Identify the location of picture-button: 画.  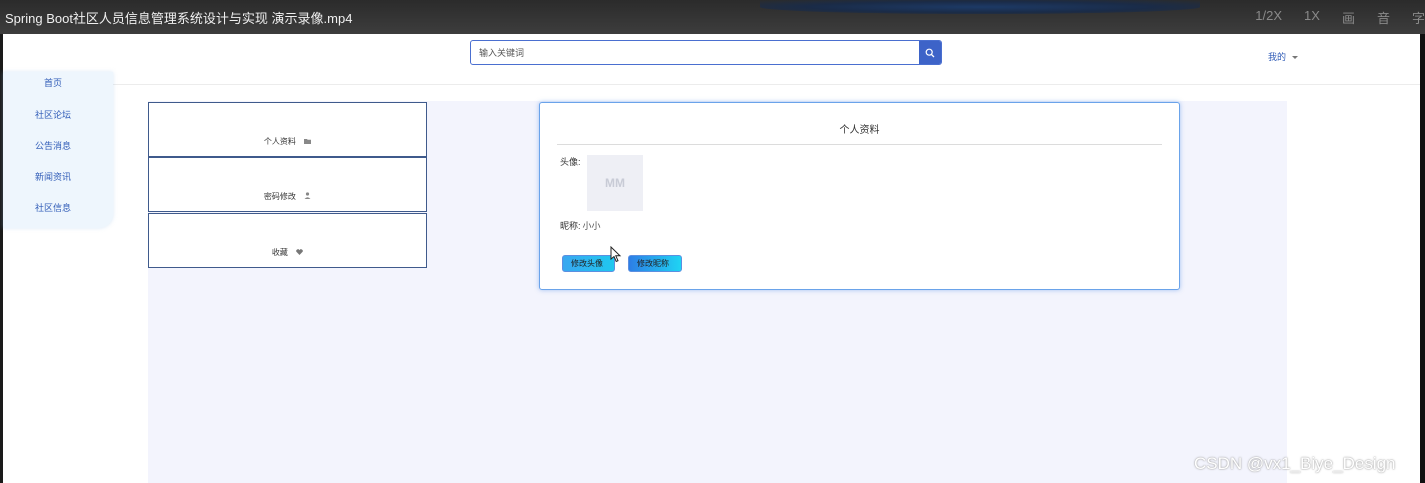
(1348, 17).